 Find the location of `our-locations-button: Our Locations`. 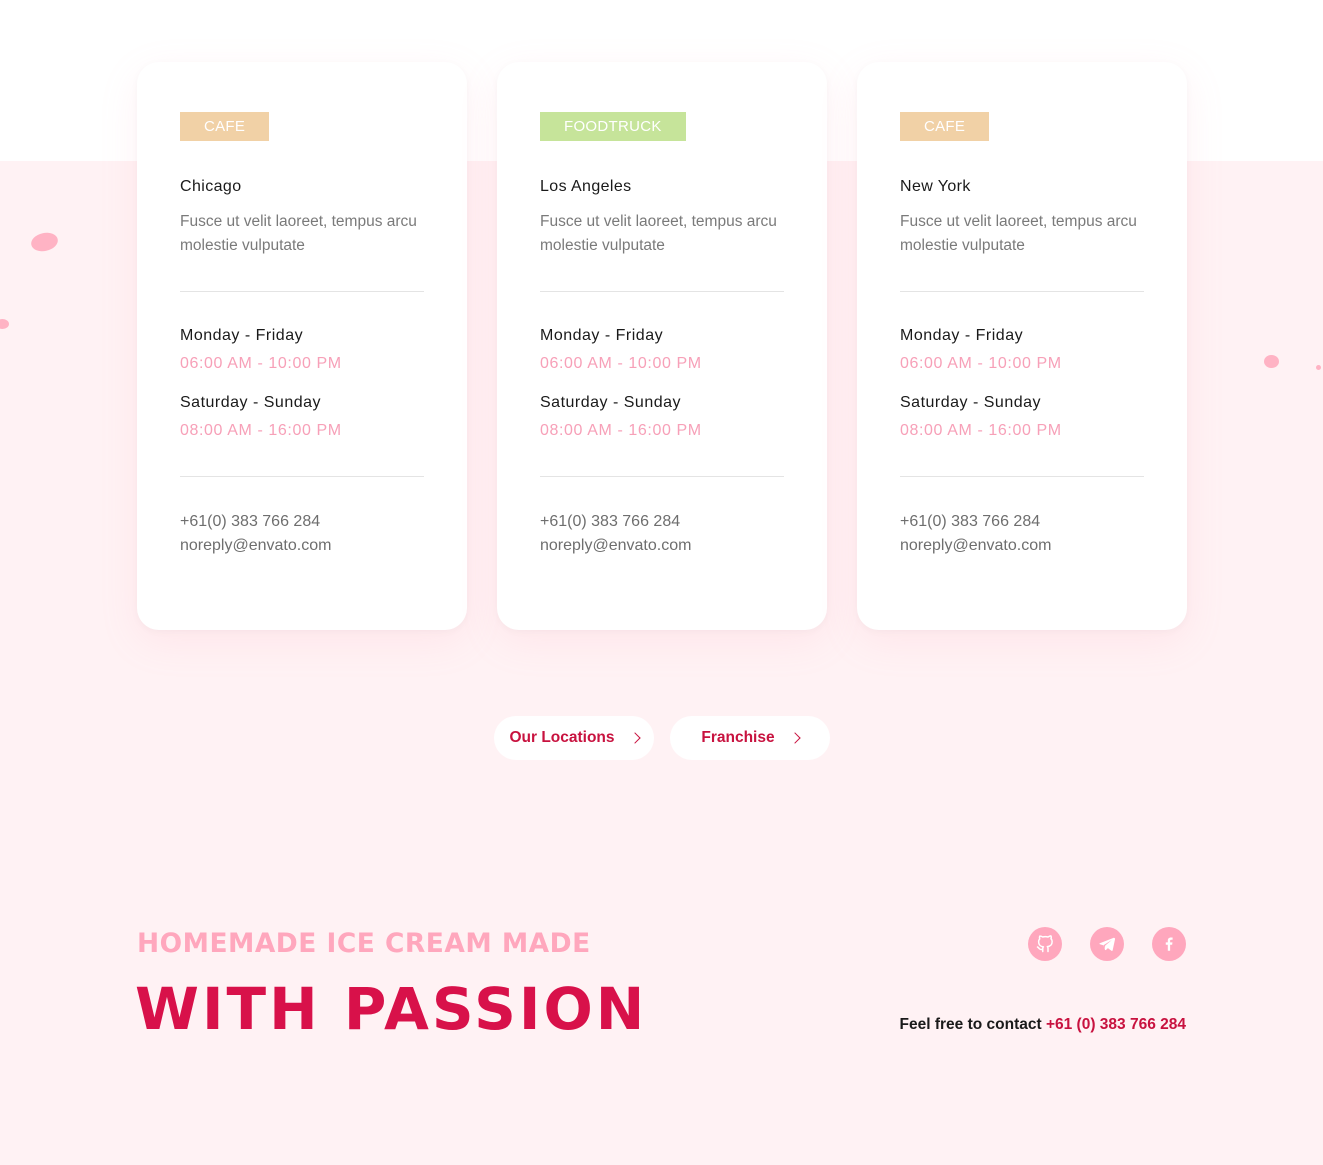

our-locations-button: Our Locations is located at coordinates (574, 738).